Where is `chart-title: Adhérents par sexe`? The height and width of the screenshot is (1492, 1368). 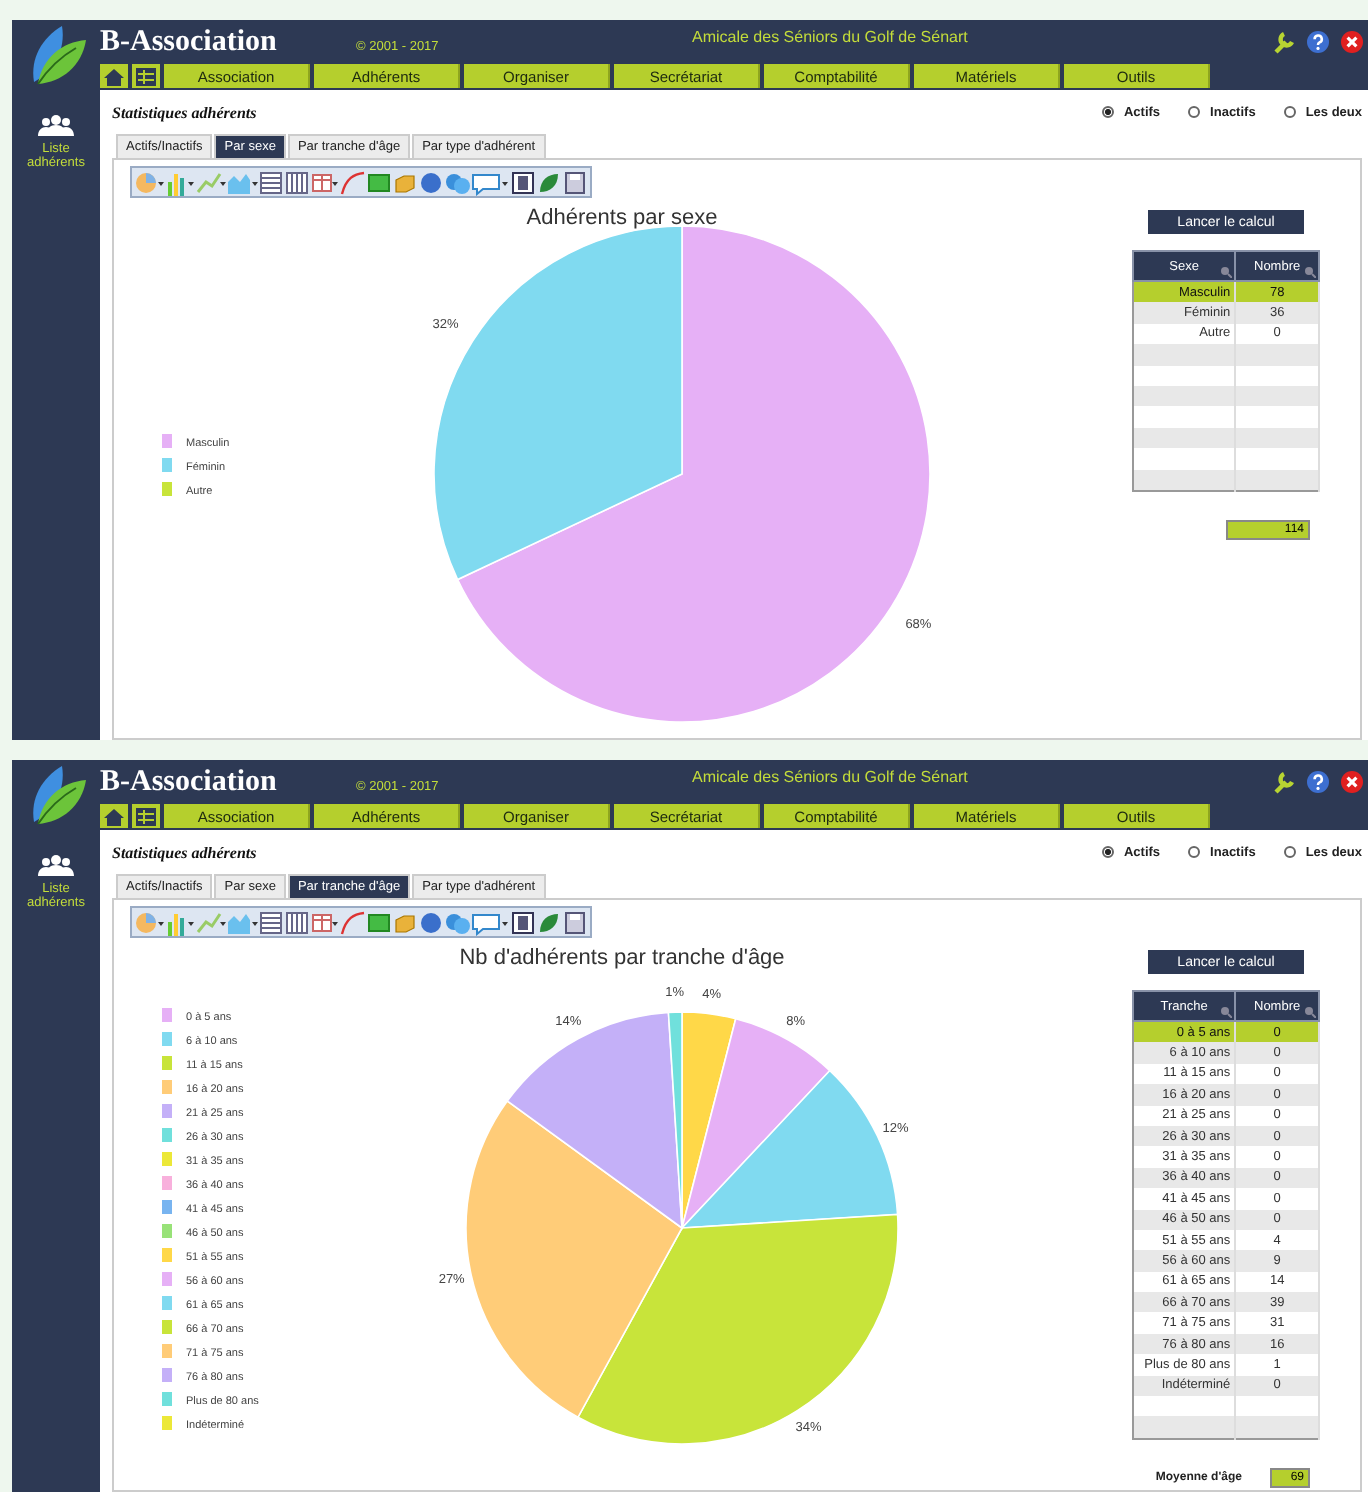 chart-title: Adhérents par sexe is located at coordinates (622, 218).